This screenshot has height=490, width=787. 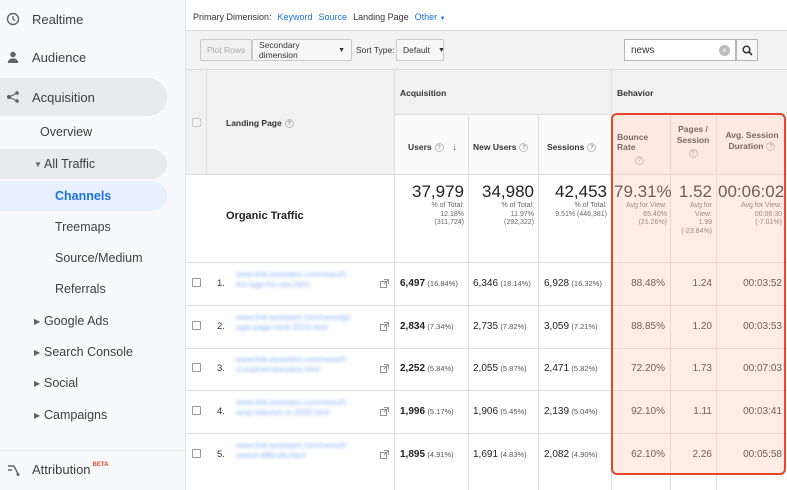 I want to click on nav-referrals: Referrals, so click(x=92, y=289).